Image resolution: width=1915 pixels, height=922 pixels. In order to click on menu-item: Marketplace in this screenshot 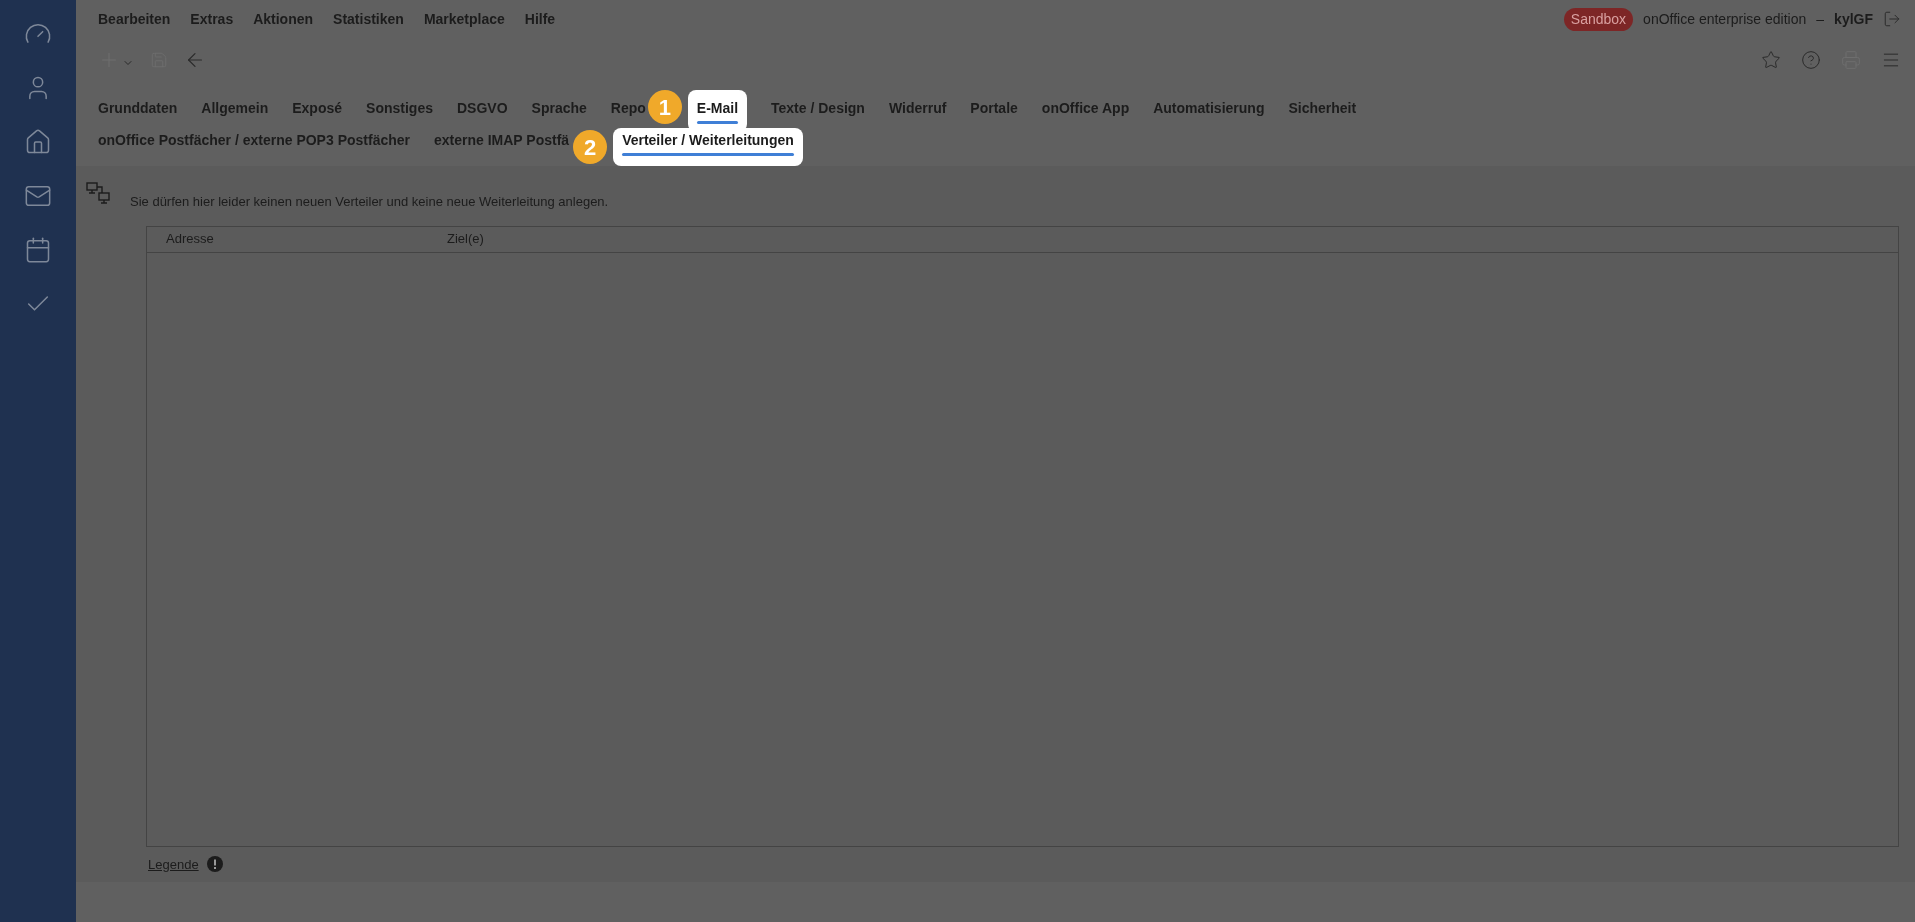, I will do `click(464, 19)`.